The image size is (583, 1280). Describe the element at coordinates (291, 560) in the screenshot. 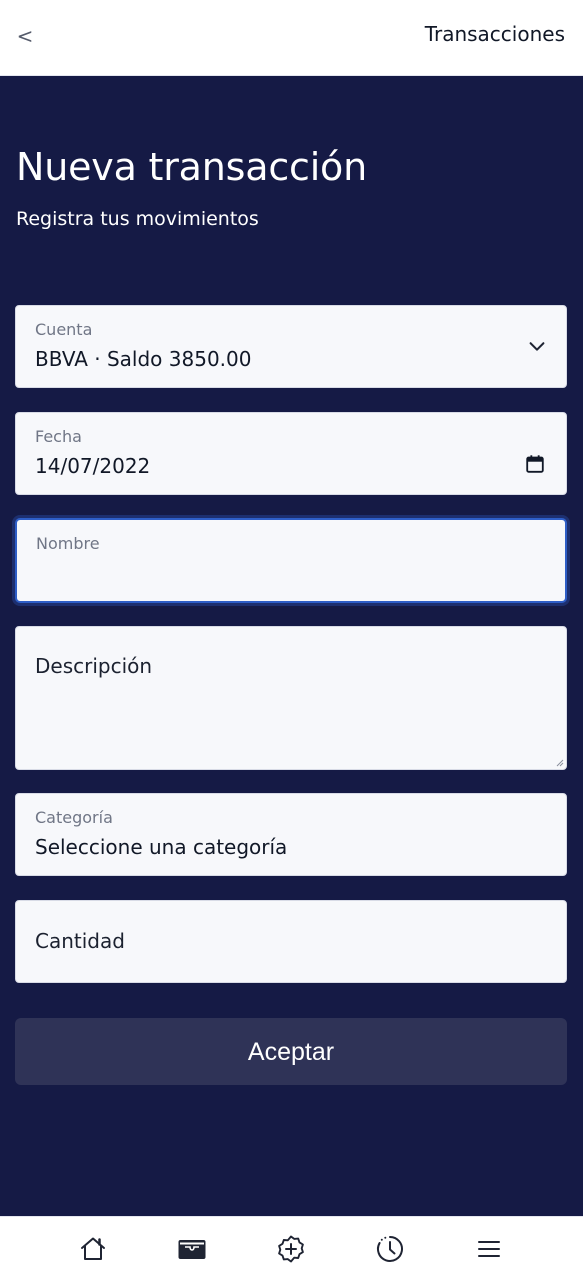

I see `nombre-field: Nombre` at that location.